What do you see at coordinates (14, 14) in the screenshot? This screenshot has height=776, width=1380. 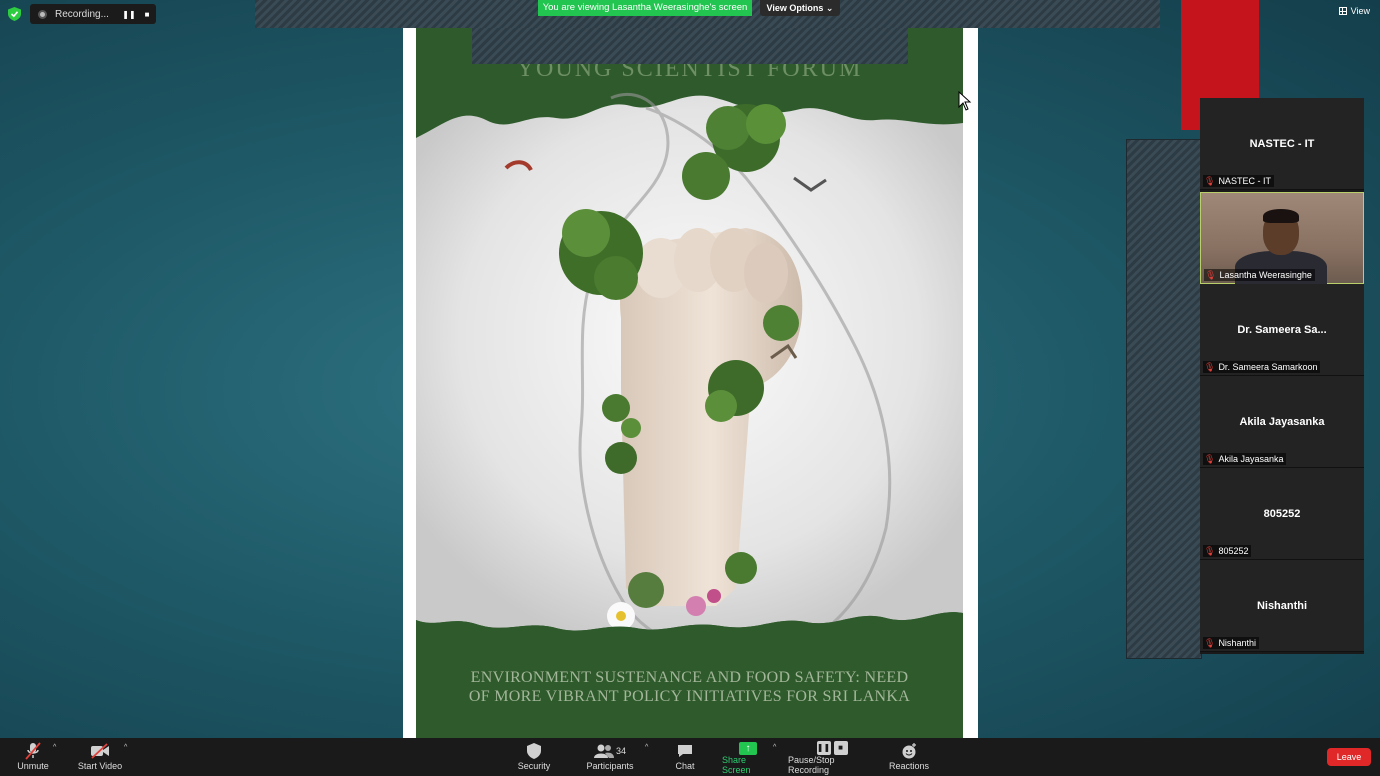 I see `encryption-shield-icon` at bounding box center [14, 14].